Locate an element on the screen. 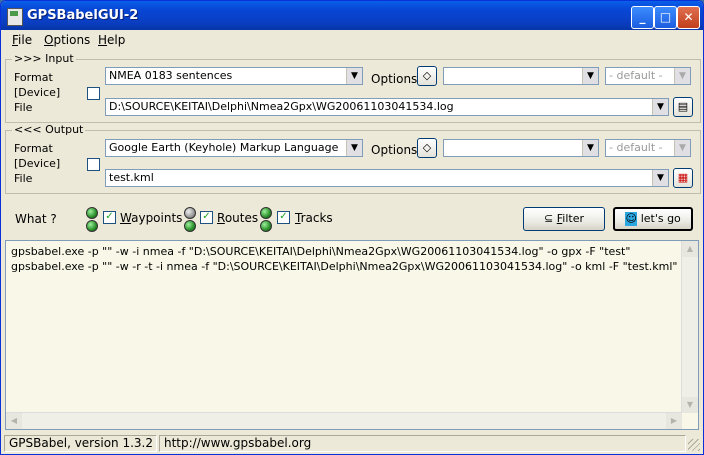 The width and height of the screenshot is (704, 455). output-file-combo: test.kml ▼ is located at coordinates (387, 178).